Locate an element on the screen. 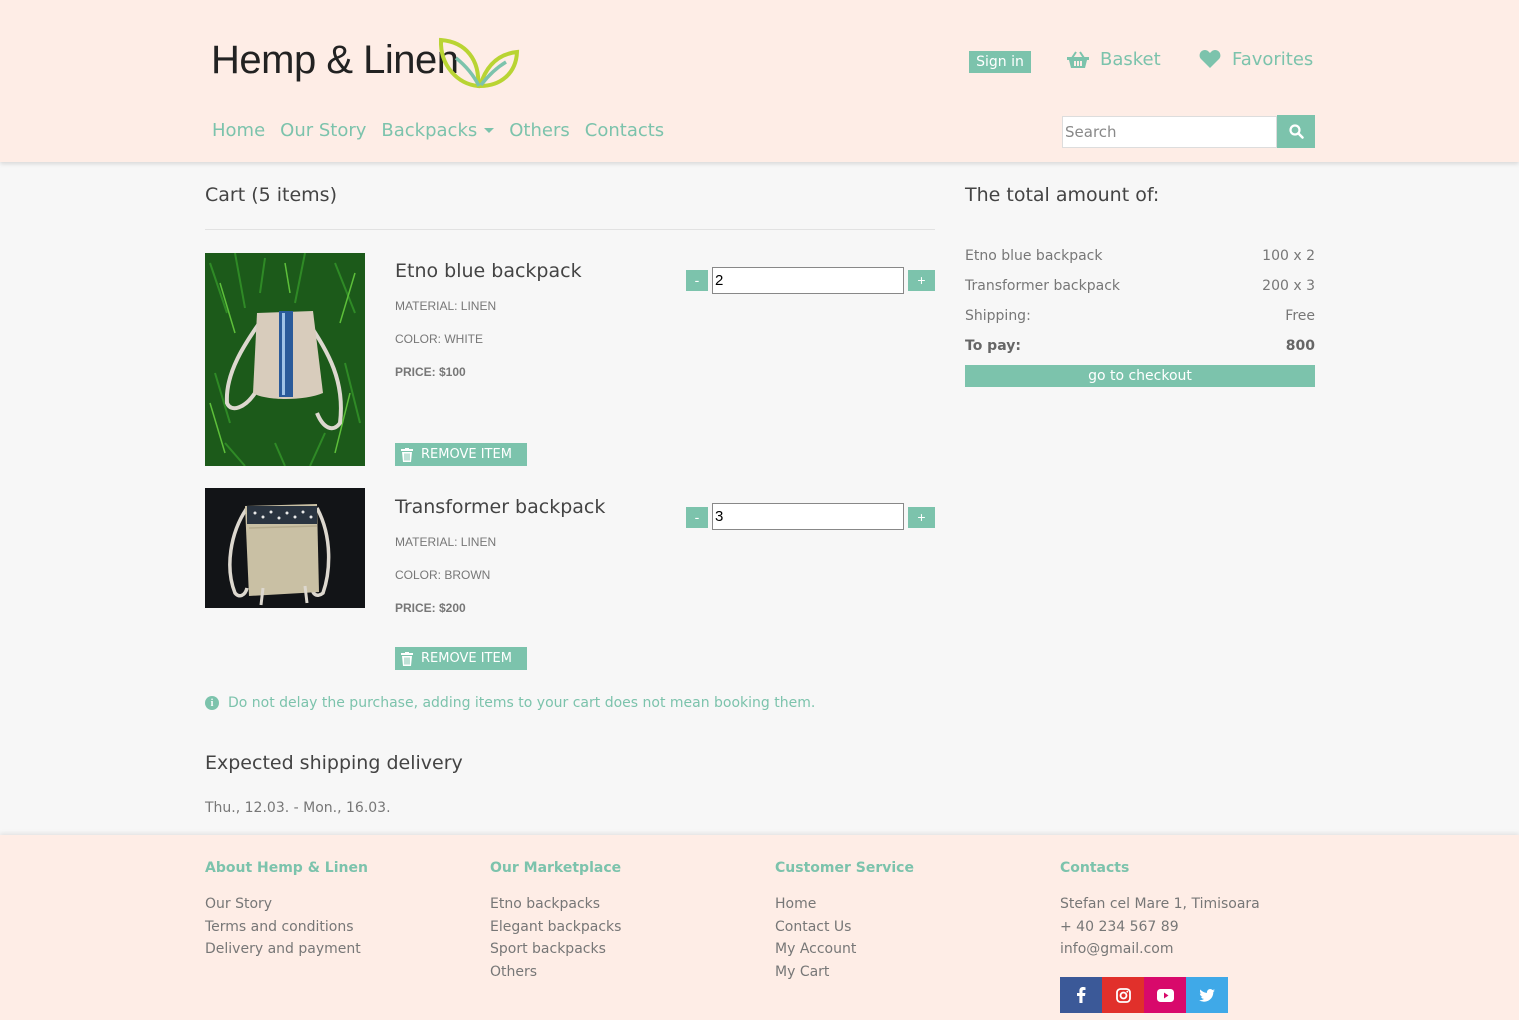 This screenshot has height=1020, width=1519. summary-row-value: 100 x 2 is located at coordinates (1288, 256).